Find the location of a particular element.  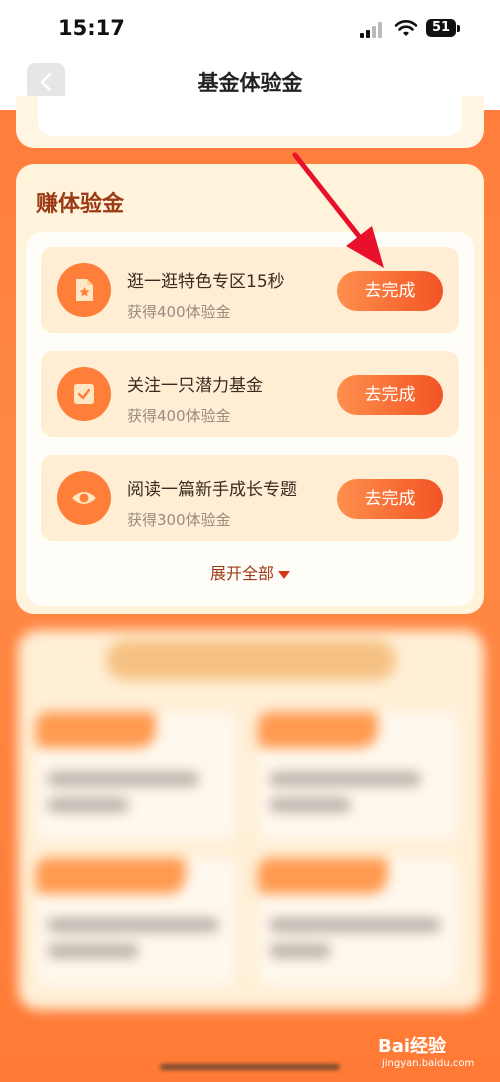

triangle-down-icon is located at coordinates (284, 574).